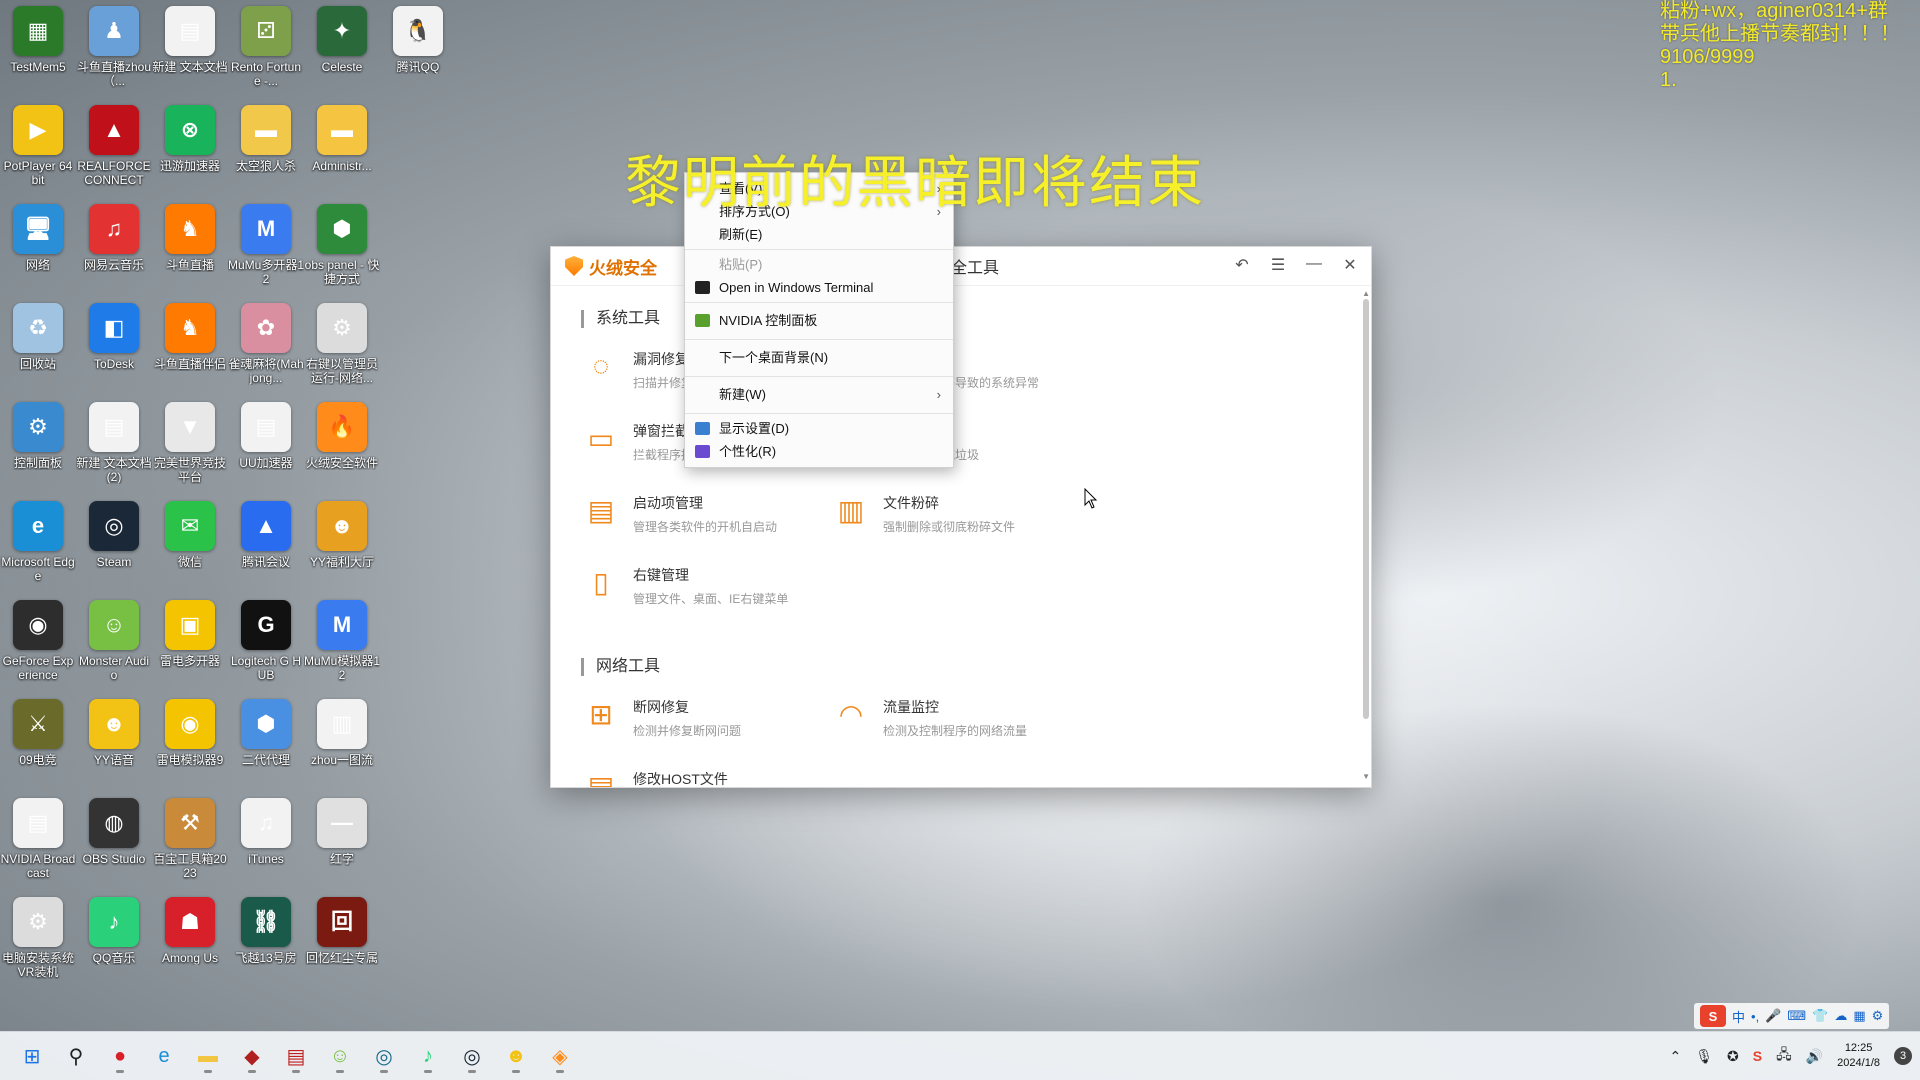 The width and height of the screenshot is (1920, 1080). I want to click on context-menu-item: 个性化(R), so click(819, 451).